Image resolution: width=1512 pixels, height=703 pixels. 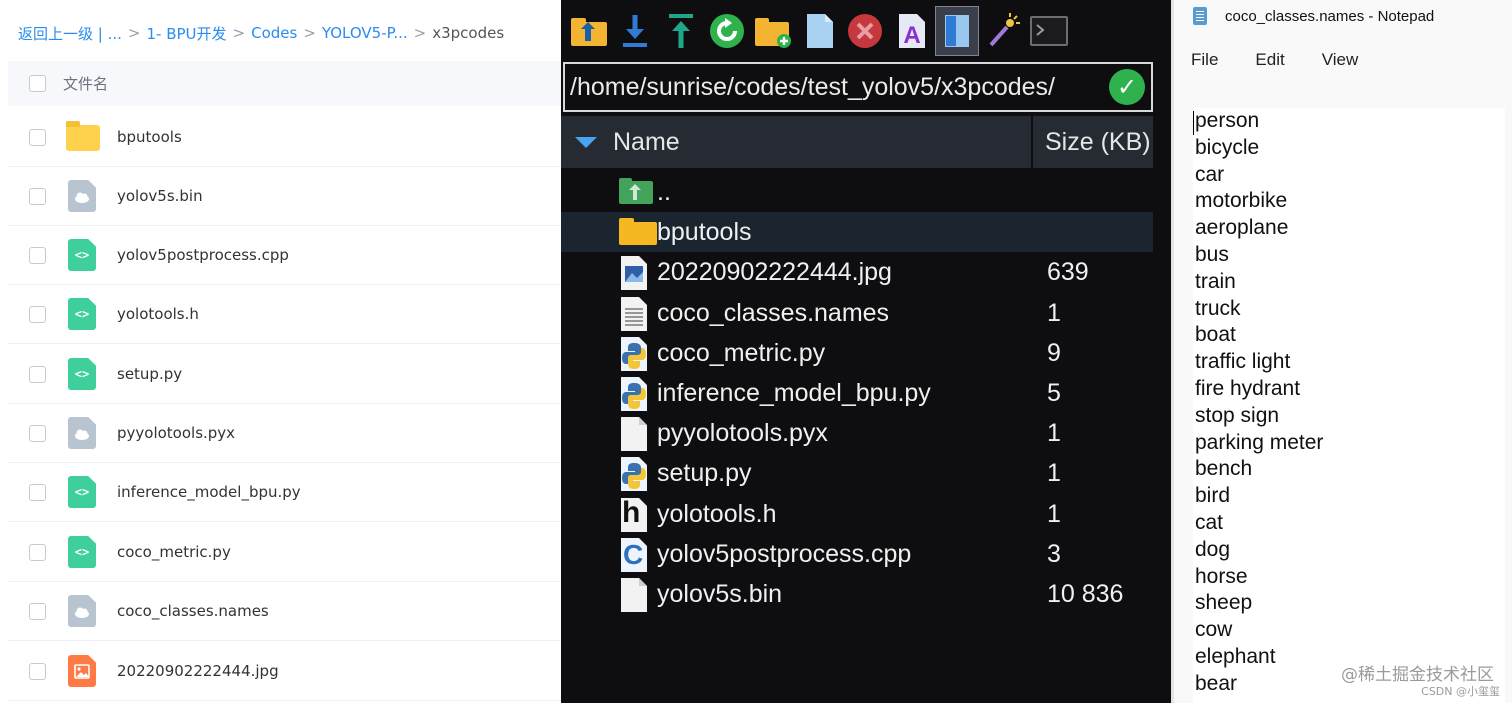 I want to click on header-file-icon: h, so click(x=635, y=514).